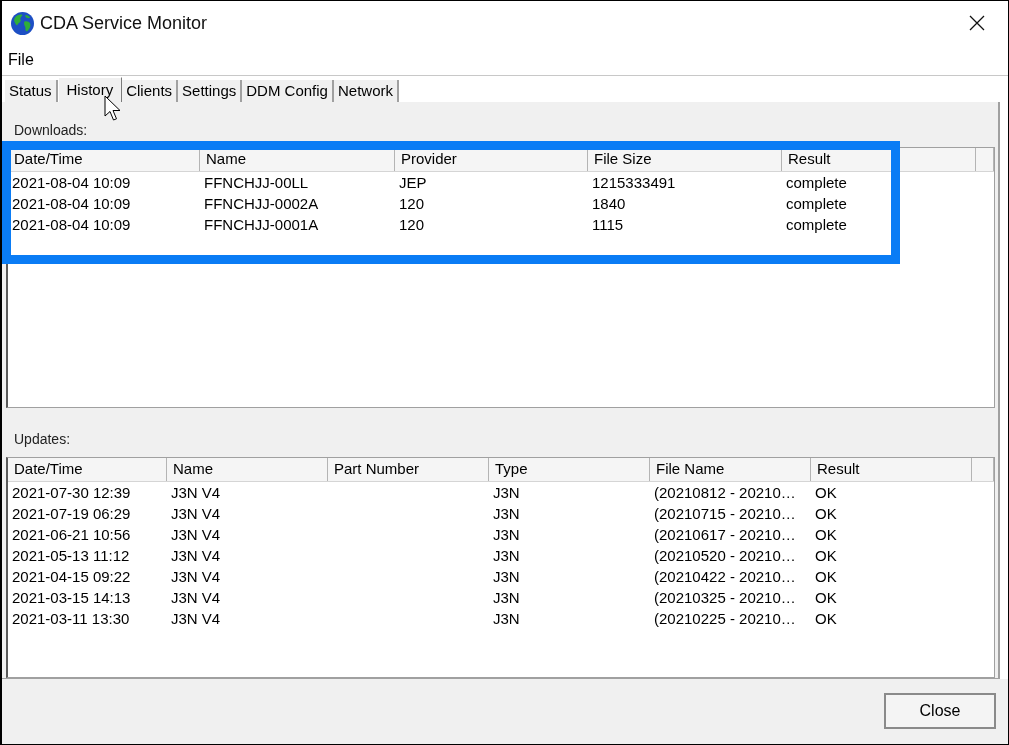 This screenshot has width=1009, height=745. What do you see at coordinates (71, 619) in the screenshot?
I see `table-cell-text: 2021-03-11 13:30` at bounding box center [71, 619].